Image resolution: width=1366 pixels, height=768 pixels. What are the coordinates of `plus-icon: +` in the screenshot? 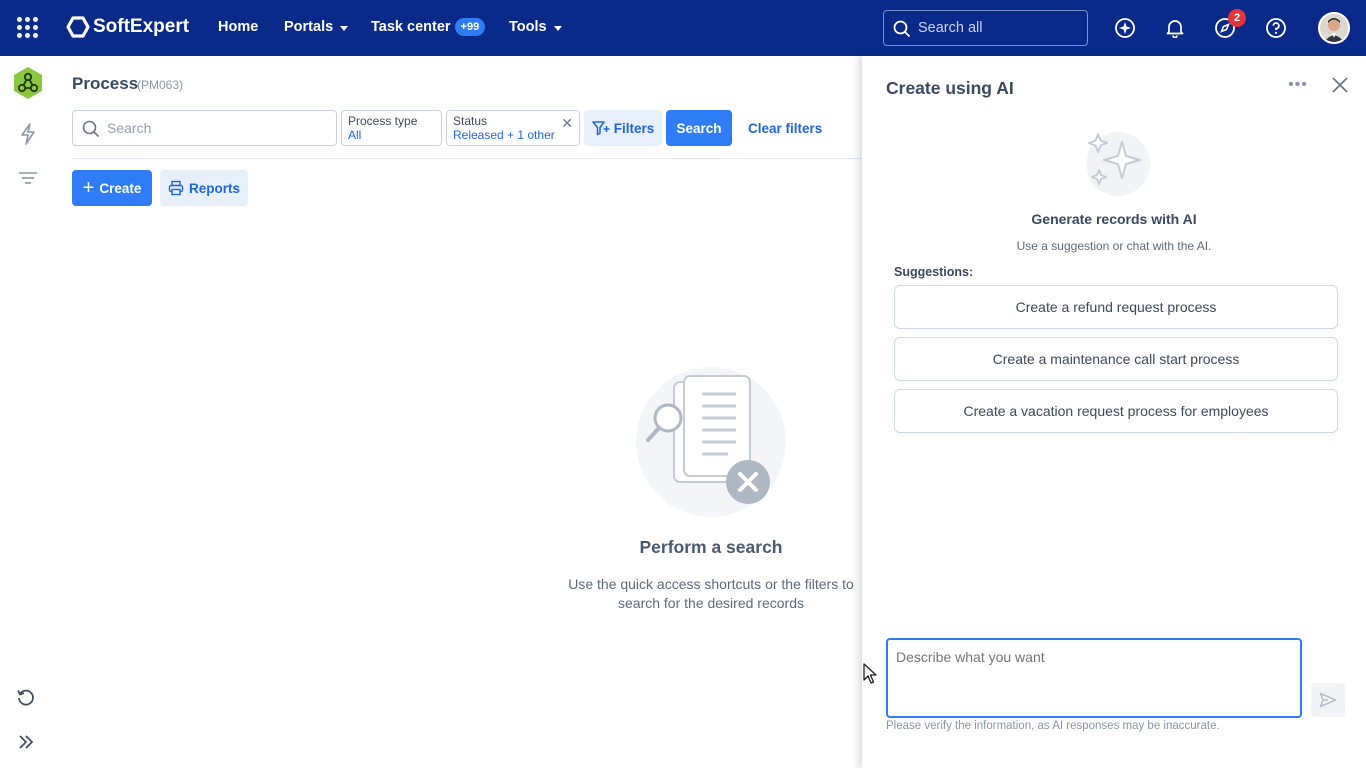 It's located at (88, 188).